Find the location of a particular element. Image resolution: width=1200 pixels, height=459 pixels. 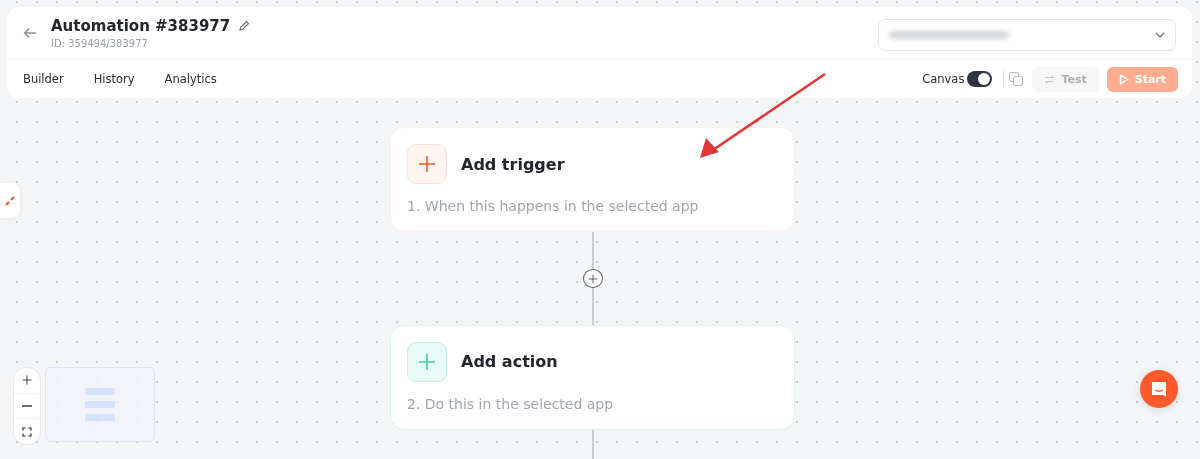

nav-tab: Analytics is located at coordinates (190, 79).